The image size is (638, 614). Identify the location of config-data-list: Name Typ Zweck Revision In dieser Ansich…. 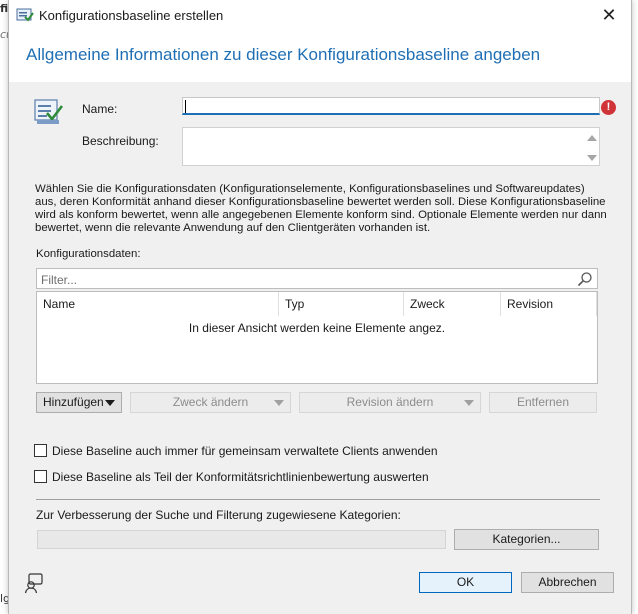
(317, 337).